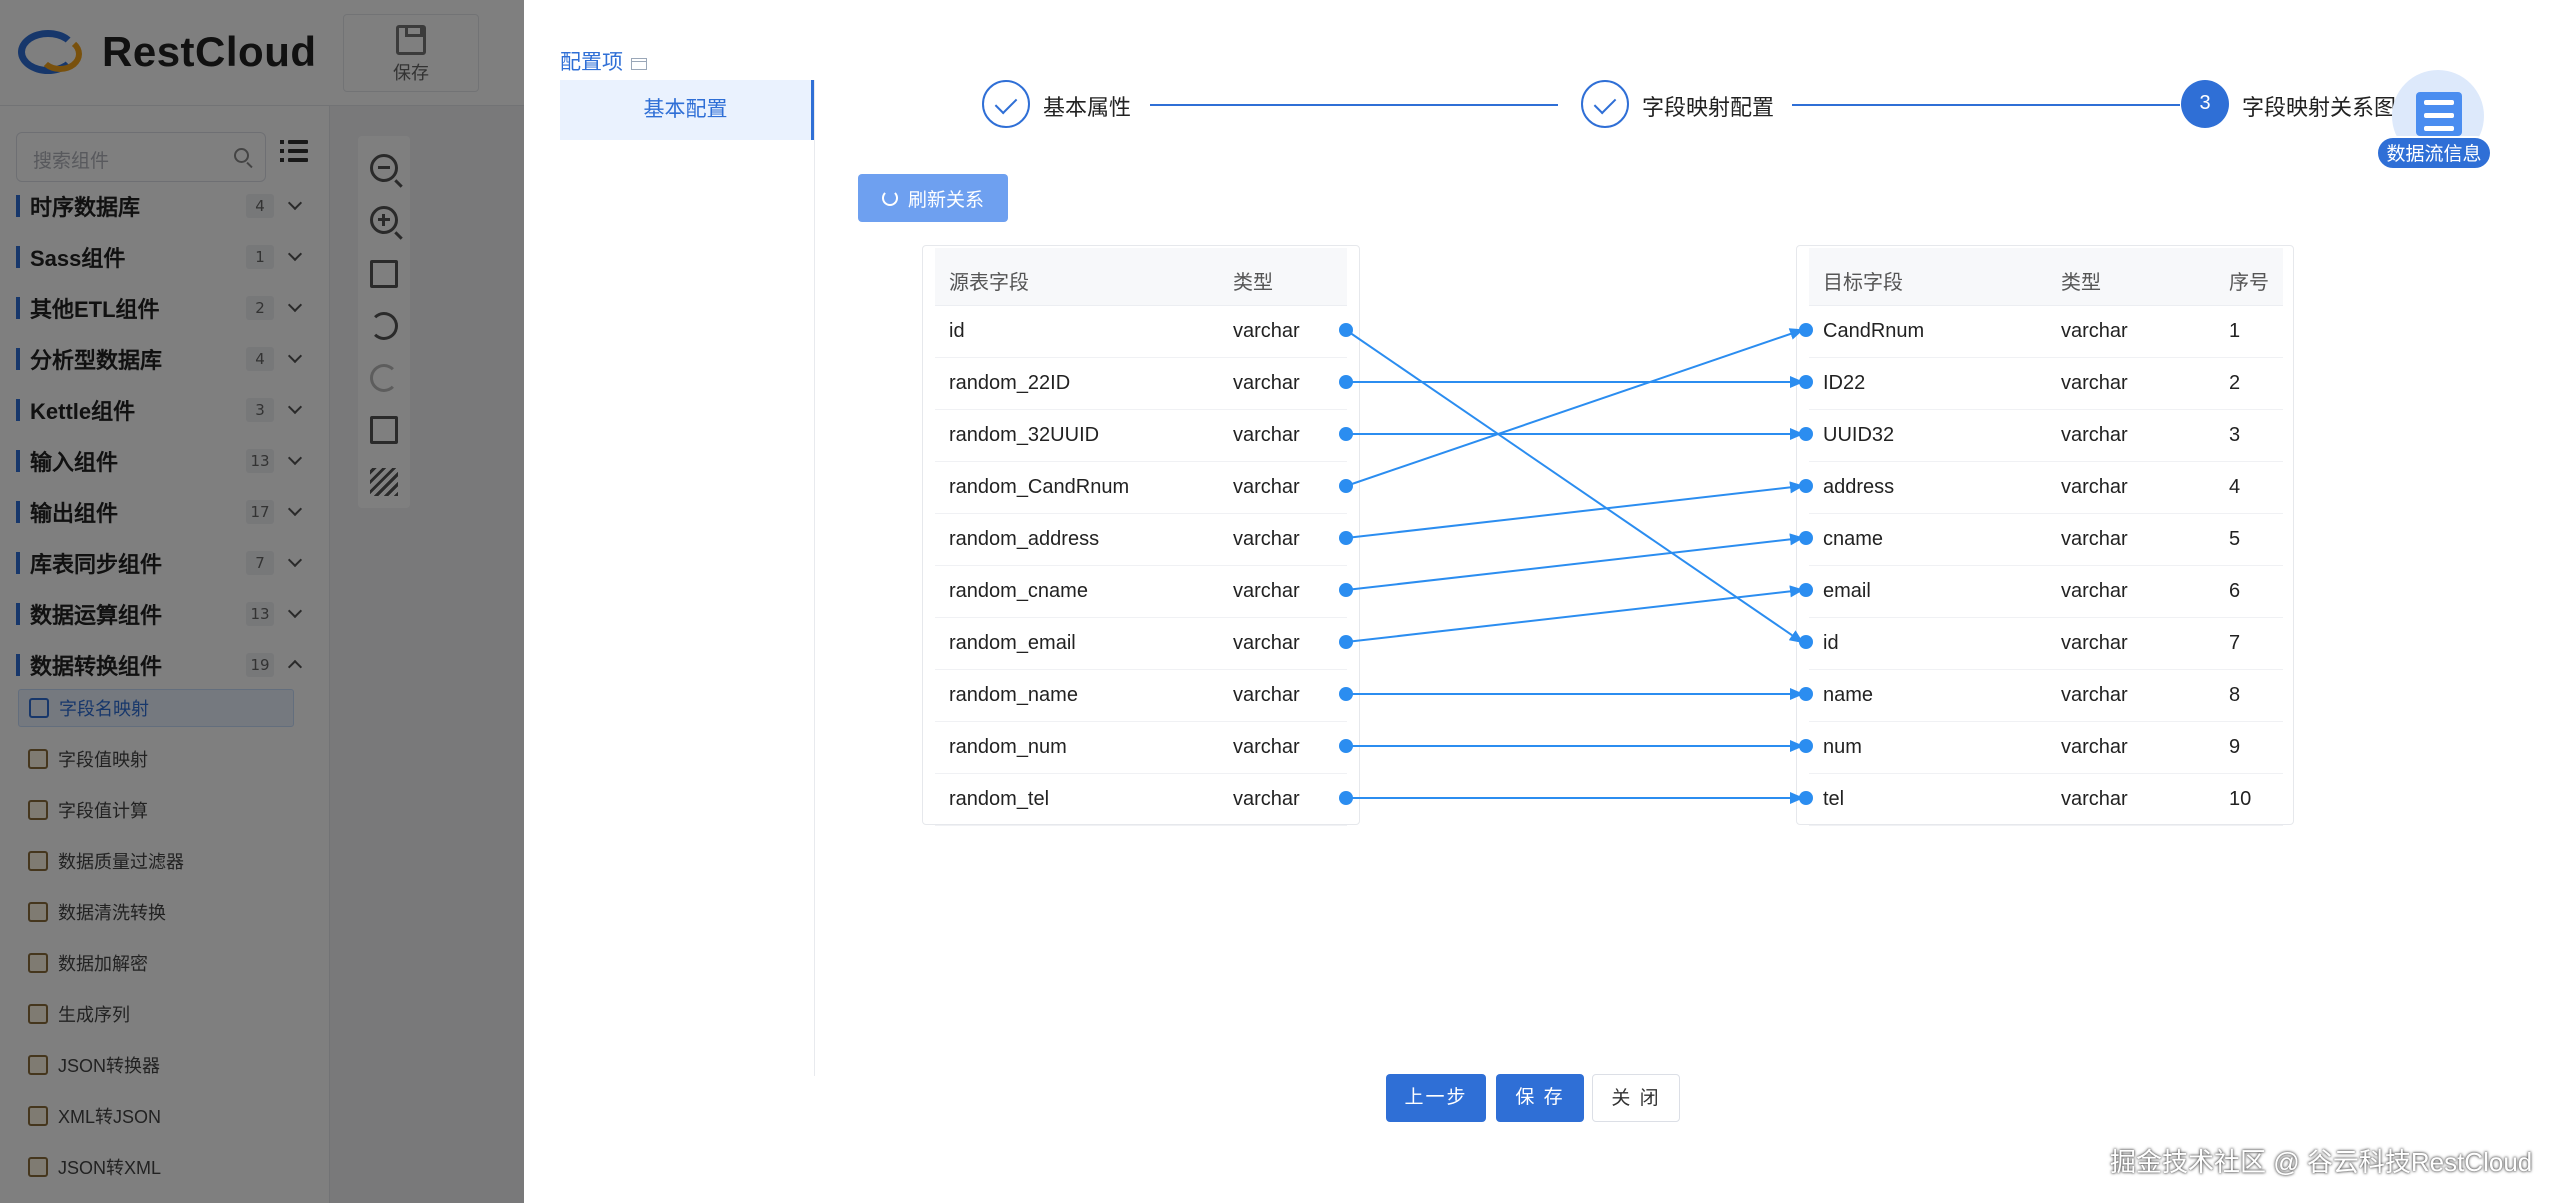 This screenshot has height=1203, width=2549. I want to click on save-button: 保 存, so click(1540, 1098).